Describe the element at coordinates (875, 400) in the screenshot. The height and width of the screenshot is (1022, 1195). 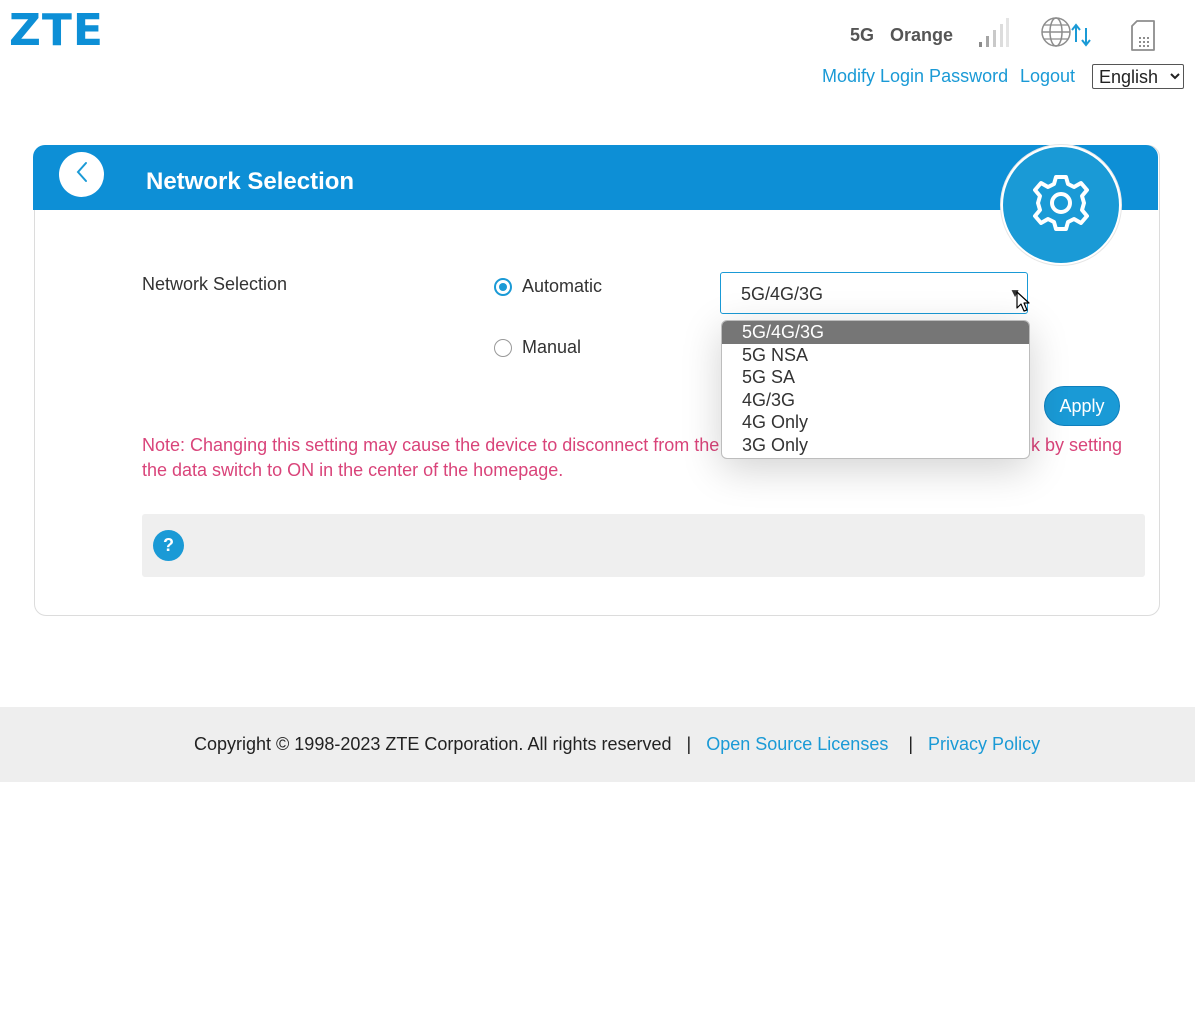
I see `dropdown-option-4g-3g: 4G/3G` at that location.